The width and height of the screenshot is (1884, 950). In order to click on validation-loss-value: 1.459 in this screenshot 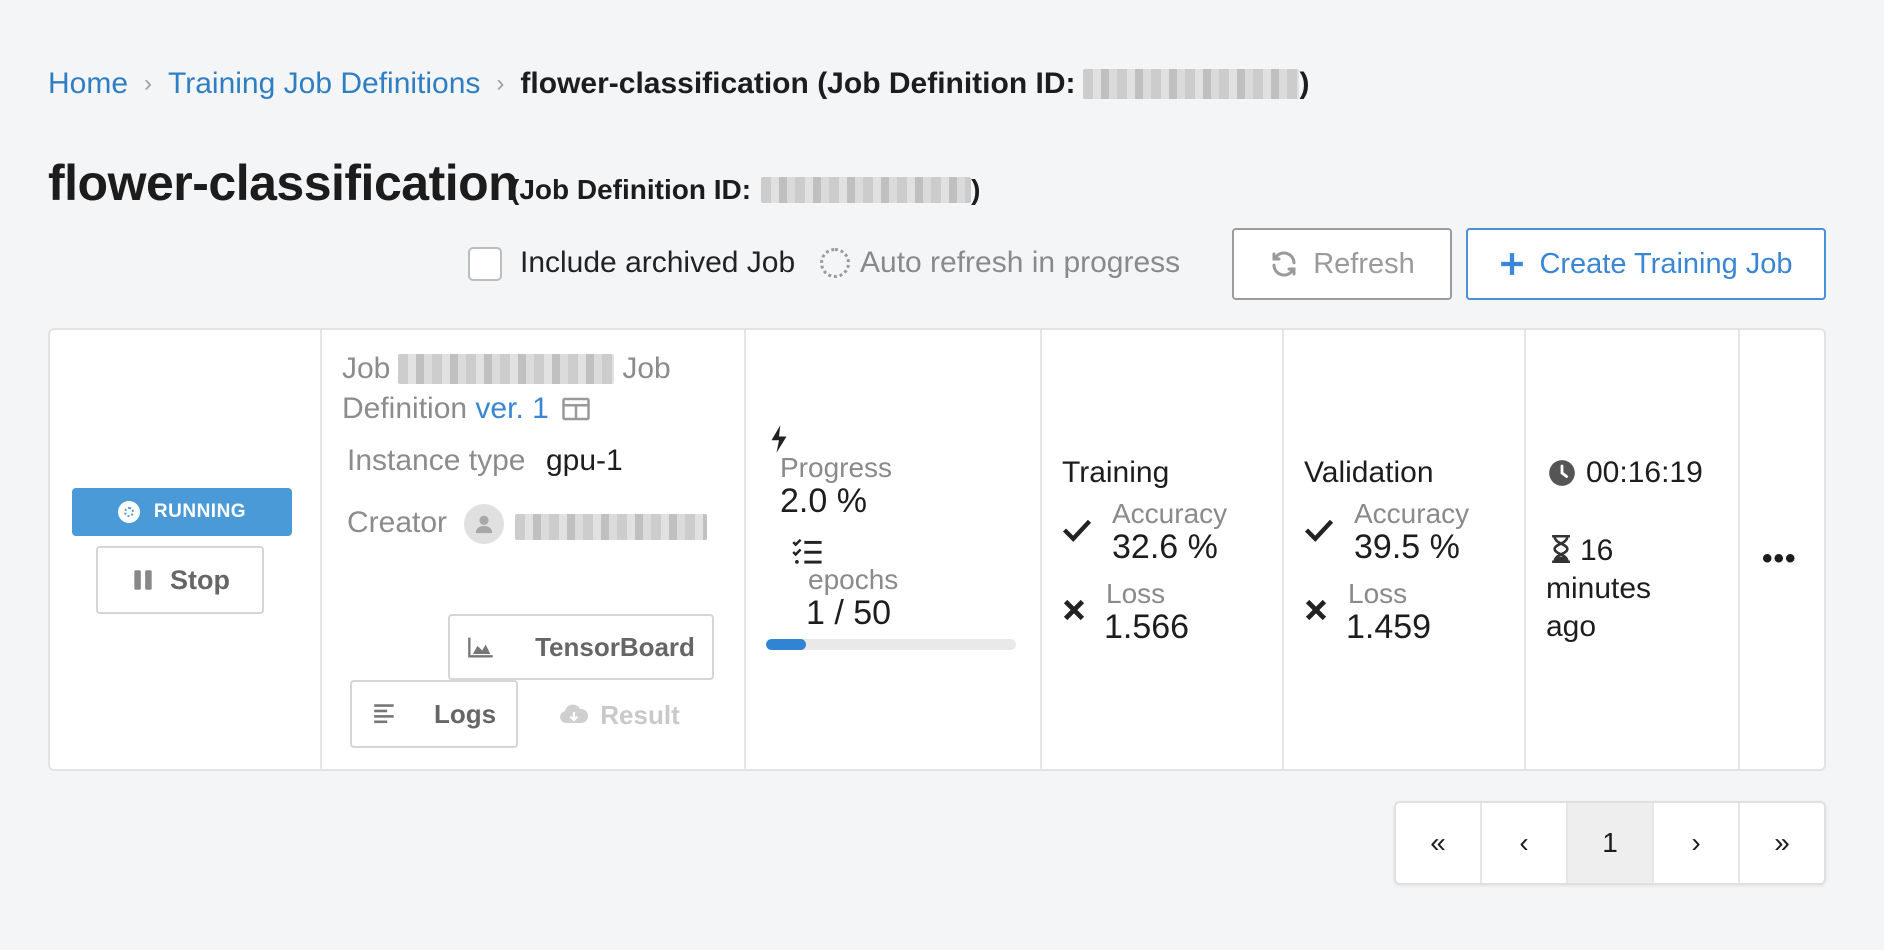, I will do `click(1389, 627)`.